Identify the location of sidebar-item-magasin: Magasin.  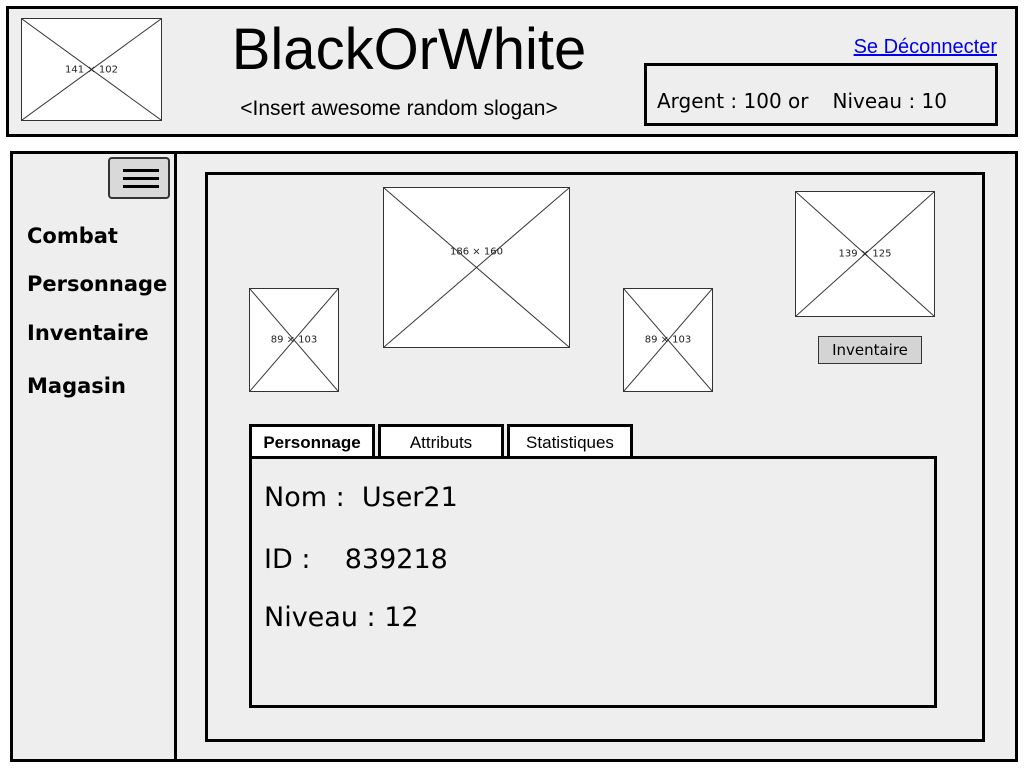
(76, 386).